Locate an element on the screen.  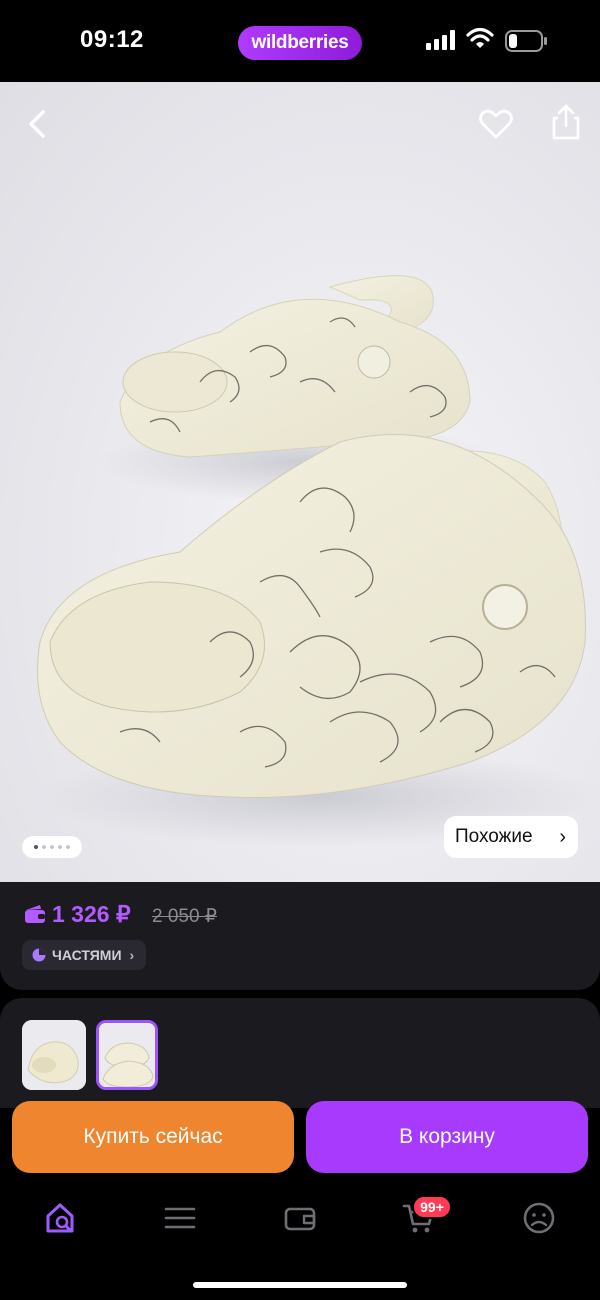
wifi-icon is located at coordinates (480, 38).